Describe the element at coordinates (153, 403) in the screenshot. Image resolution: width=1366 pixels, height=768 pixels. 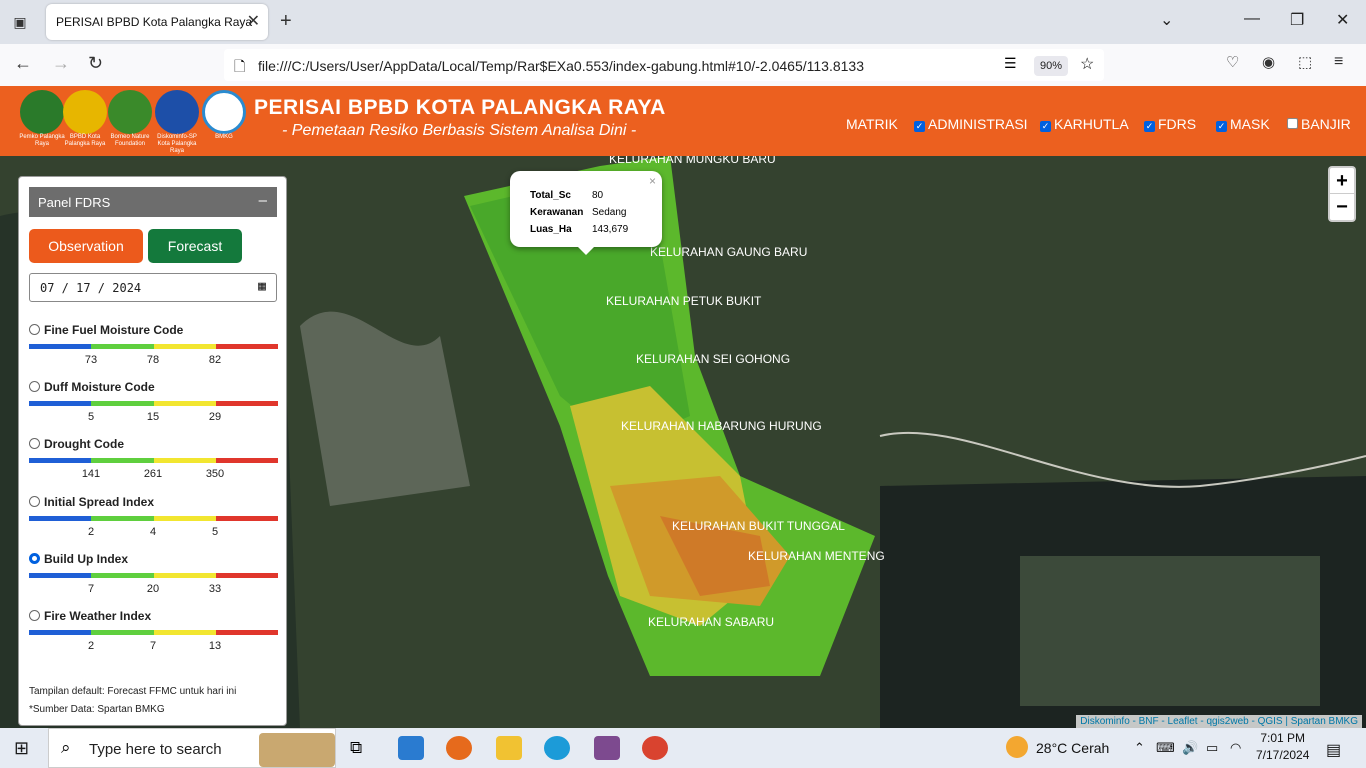
I see `index-color-bar` at that location.